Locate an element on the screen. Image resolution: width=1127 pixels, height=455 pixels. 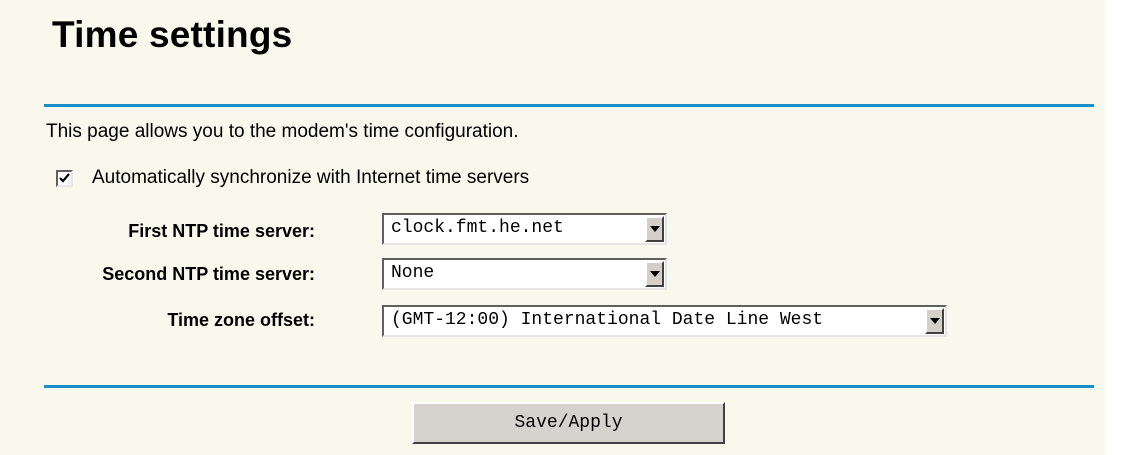
first-ntp-label: First NTP time server: is located at coordinates (221, 231).